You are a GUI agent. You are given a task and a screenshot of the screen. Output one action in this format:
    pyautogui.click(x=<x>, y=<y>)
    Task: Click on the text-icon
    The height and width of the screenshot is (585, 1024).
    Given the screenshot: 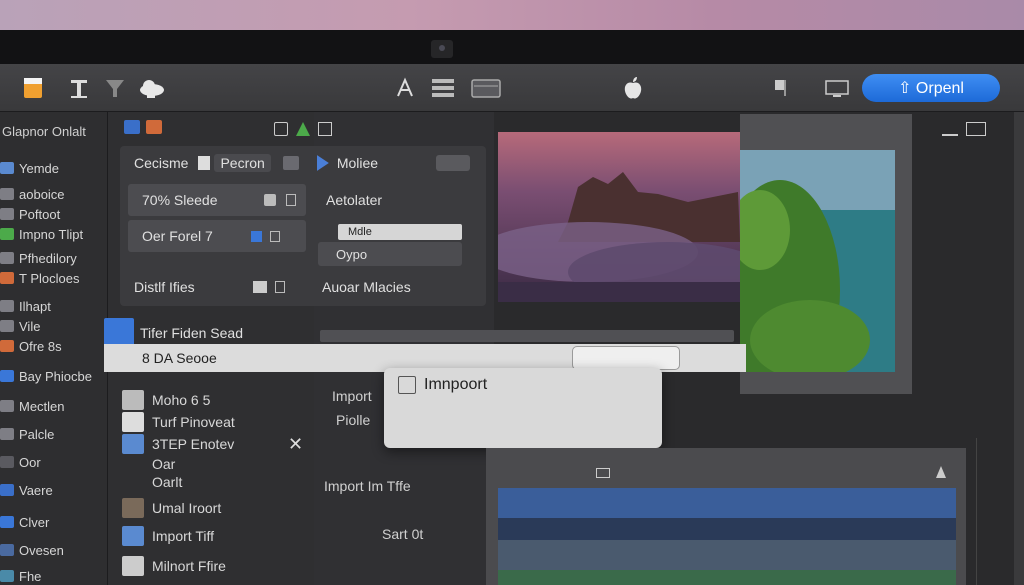 What is the action you would take?
    pyautogui.click(x=79, y=88)
    